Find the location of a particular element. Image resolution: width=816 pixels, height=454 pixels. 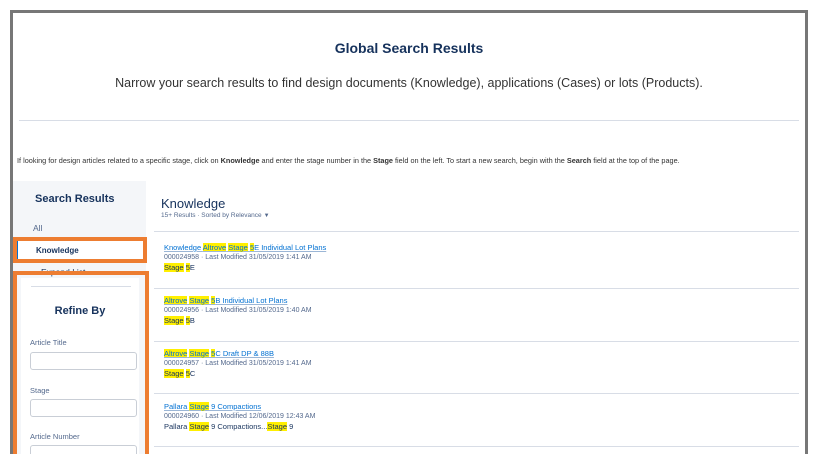

results-sort-menu: 15+ Results · Sorted by Relevance ▼ is located at coordinates (215, 215).